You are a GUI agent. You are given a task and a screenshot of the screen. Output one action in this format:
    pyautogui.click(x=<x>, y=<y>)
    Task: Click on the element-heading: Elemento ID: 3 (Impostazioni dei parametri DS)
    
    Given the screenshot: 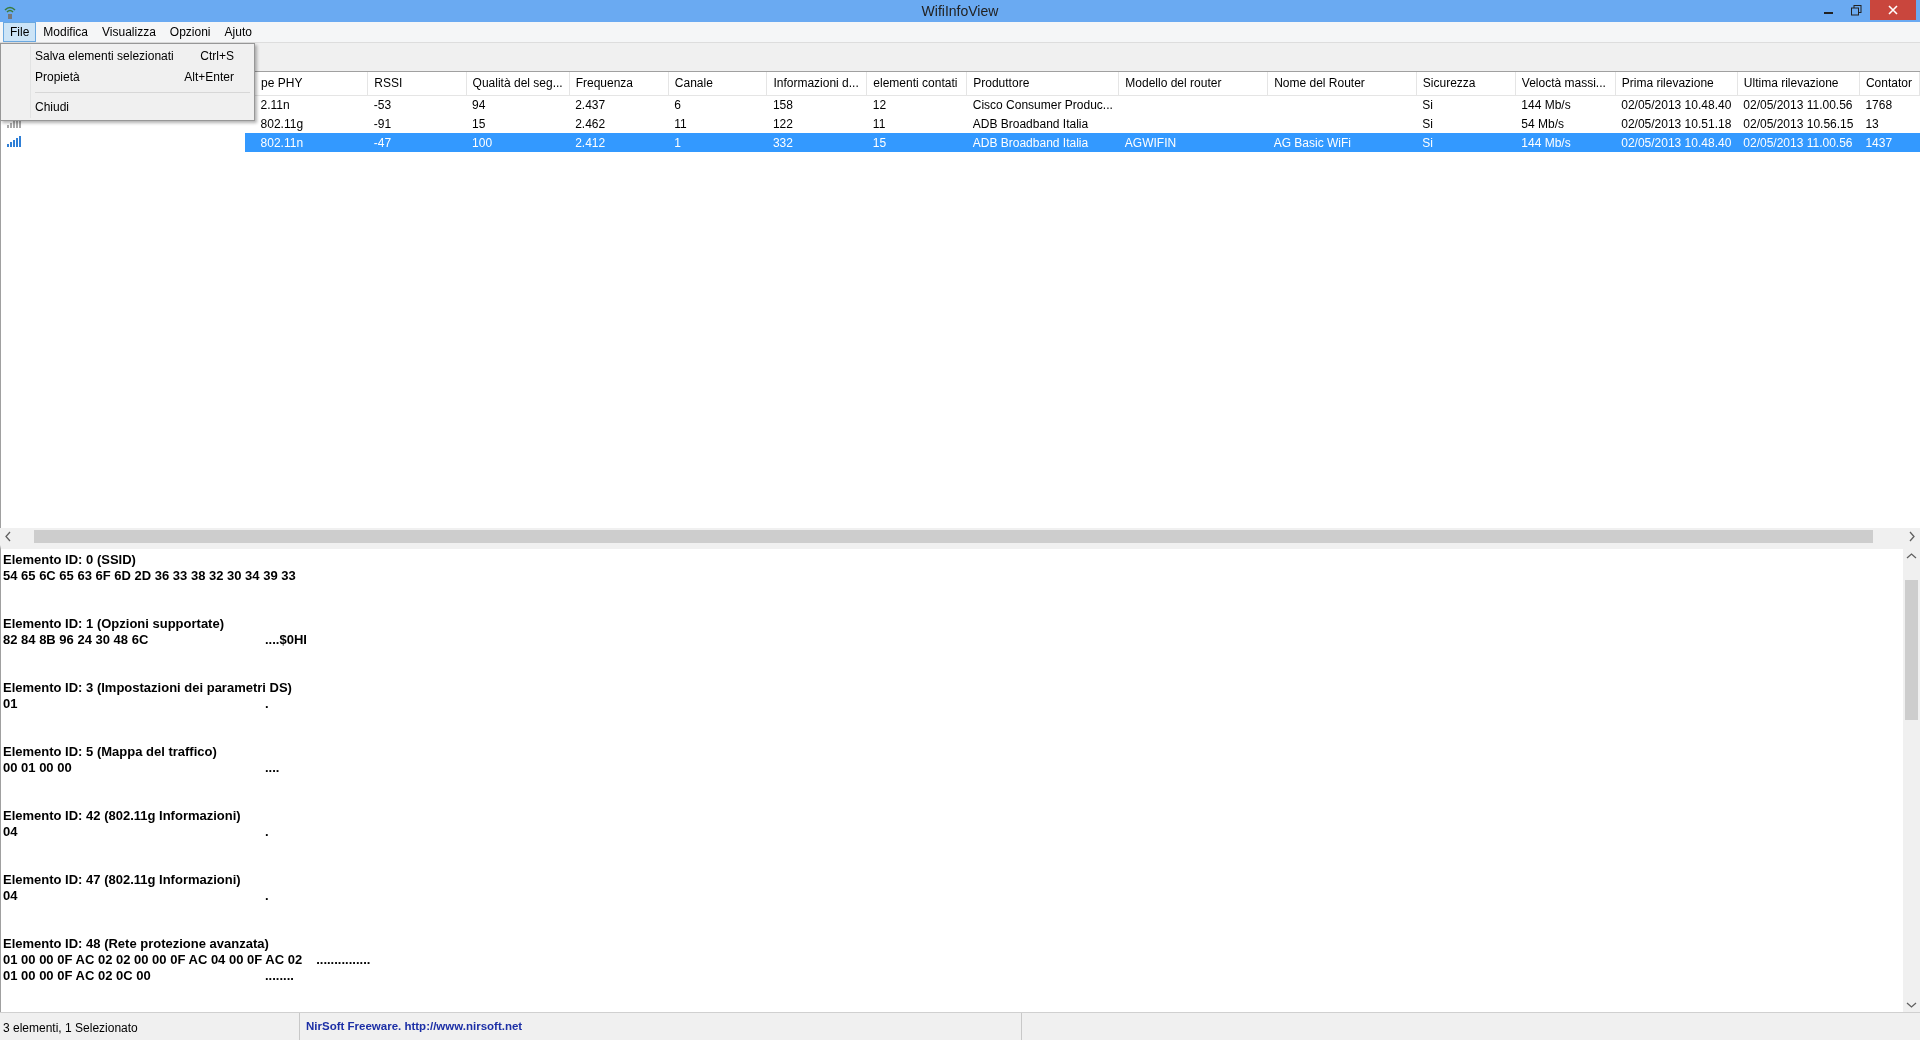 What is the action you would take?
    pyautogui.click(x=148, y=688)
    